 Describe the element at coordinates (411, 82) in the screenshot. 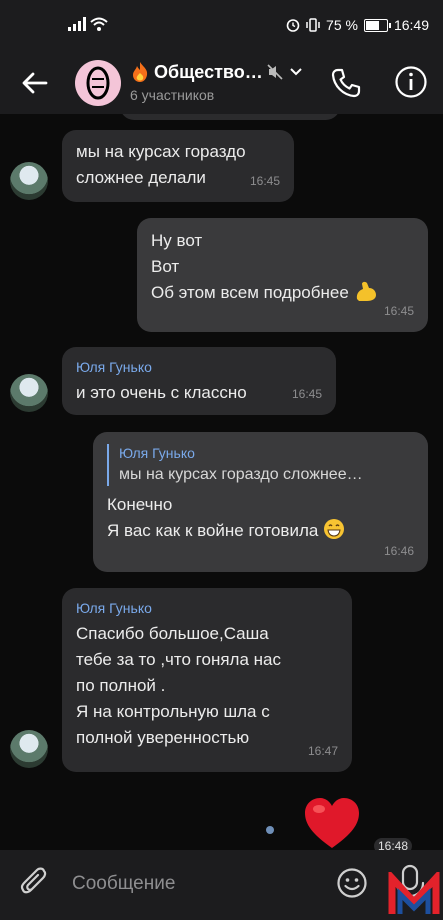

I see `info-icon` at that location.